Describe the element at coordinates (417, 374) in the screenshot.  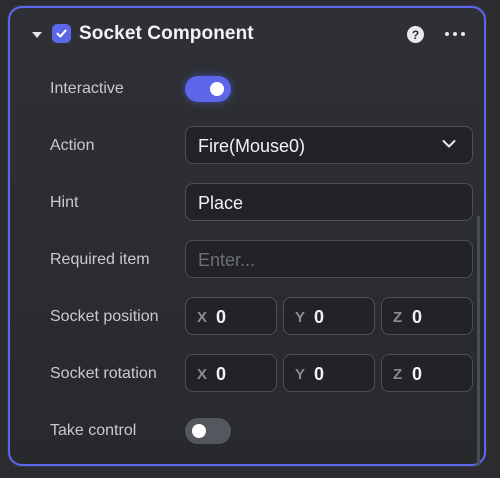
I see `socket-rotation-z-value: 0` at that location.